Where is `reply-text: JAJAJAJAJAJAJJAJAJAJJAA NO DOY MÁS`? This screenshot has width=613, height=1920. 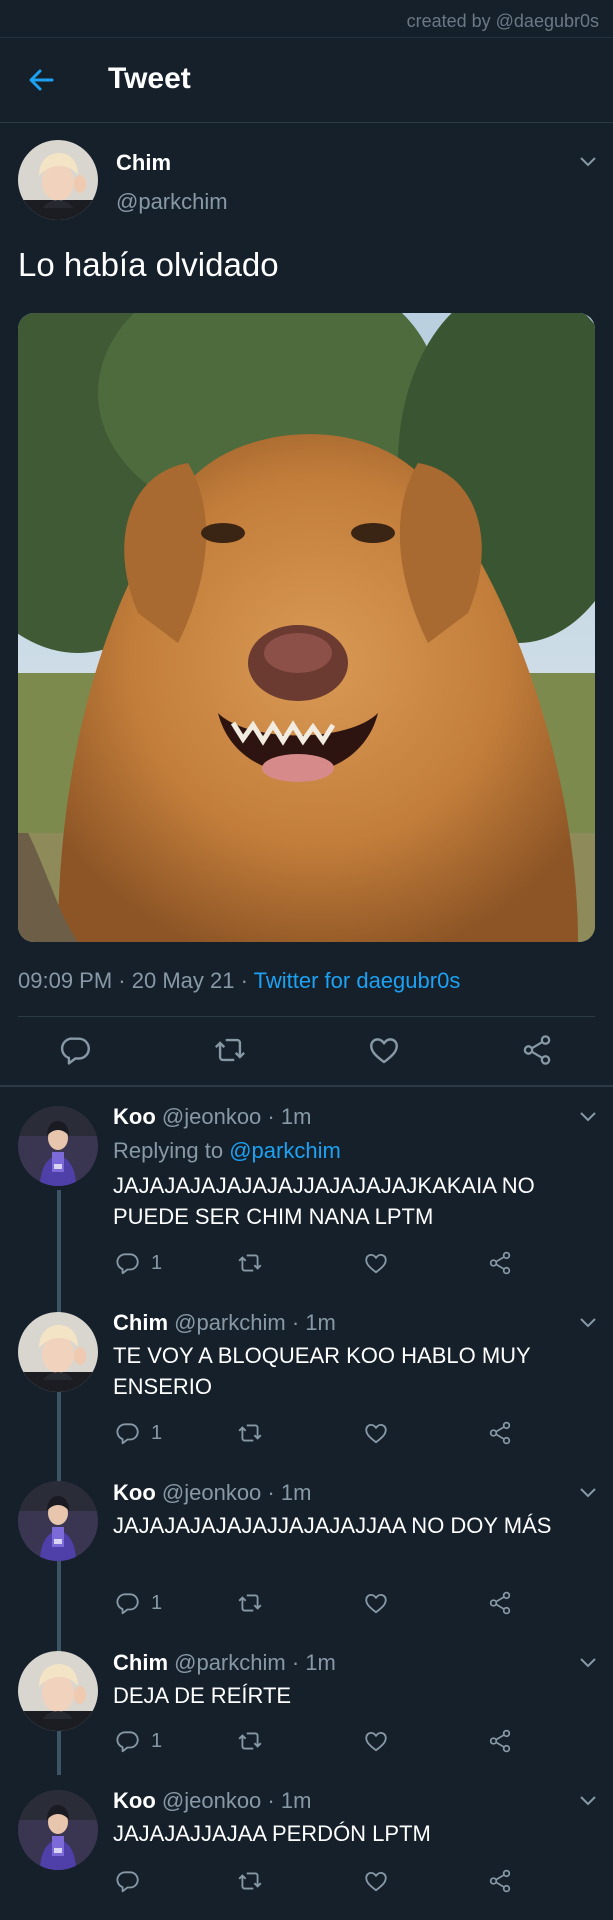 reply-text: JAJAJAJAJAJAJJAJAJAJJAA NO DOY MÁS is located at coordinates (332, 1525).